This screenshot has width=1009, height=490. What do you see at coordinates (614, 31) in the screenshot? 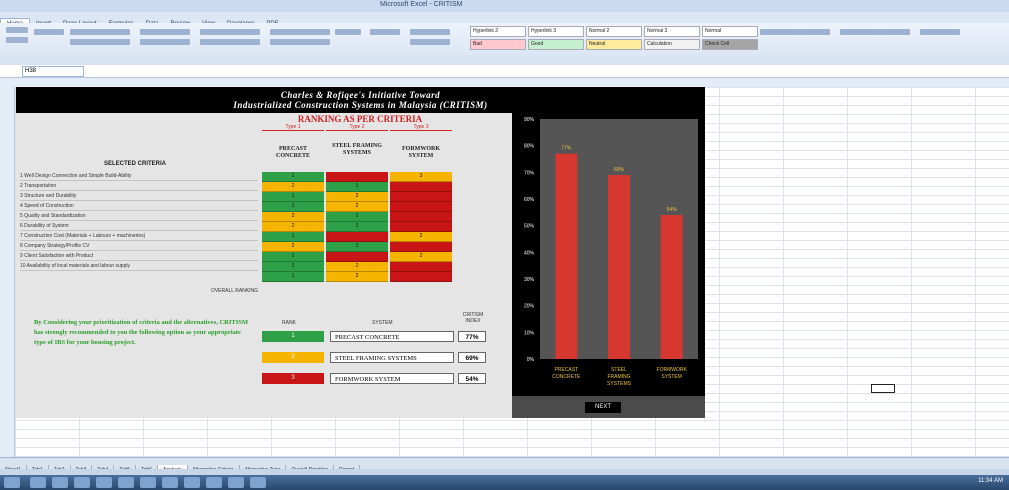
I see `cell-style-3: Normal 2` at bounding box center [614, 31].